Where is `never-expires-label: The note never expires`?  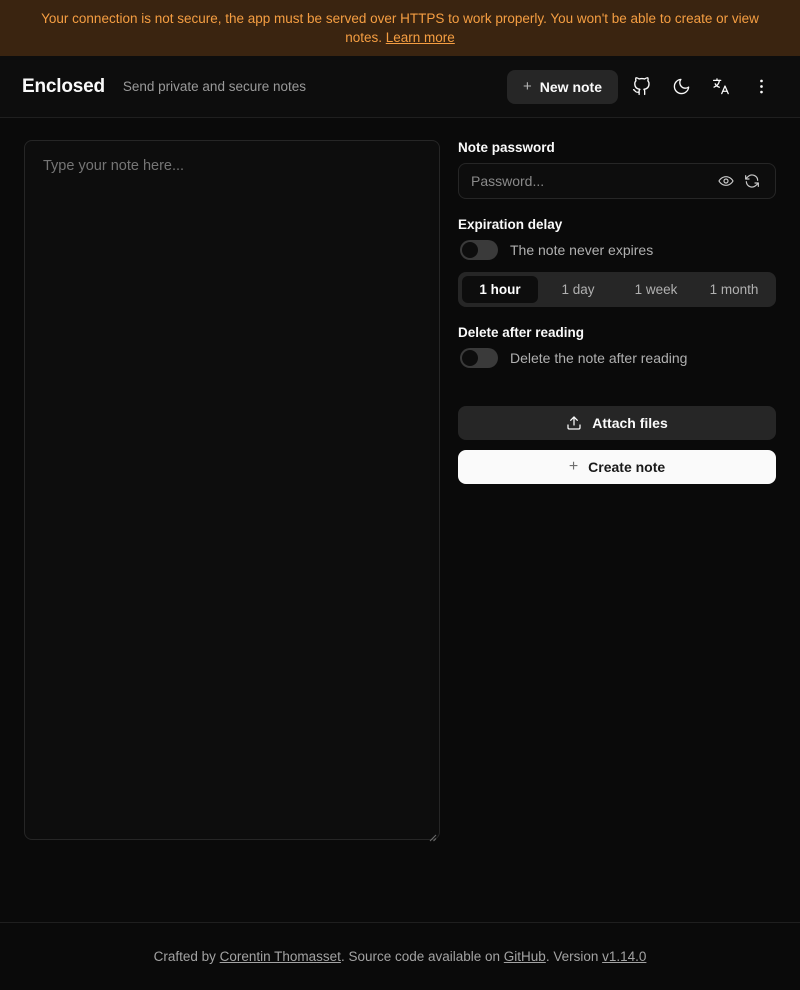
never-expires-label: The note never expires is located at coordinates (582, 250).